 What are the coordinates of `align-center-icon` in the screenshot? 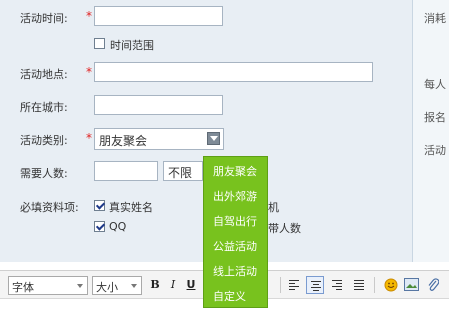 It's located at (316, 287).